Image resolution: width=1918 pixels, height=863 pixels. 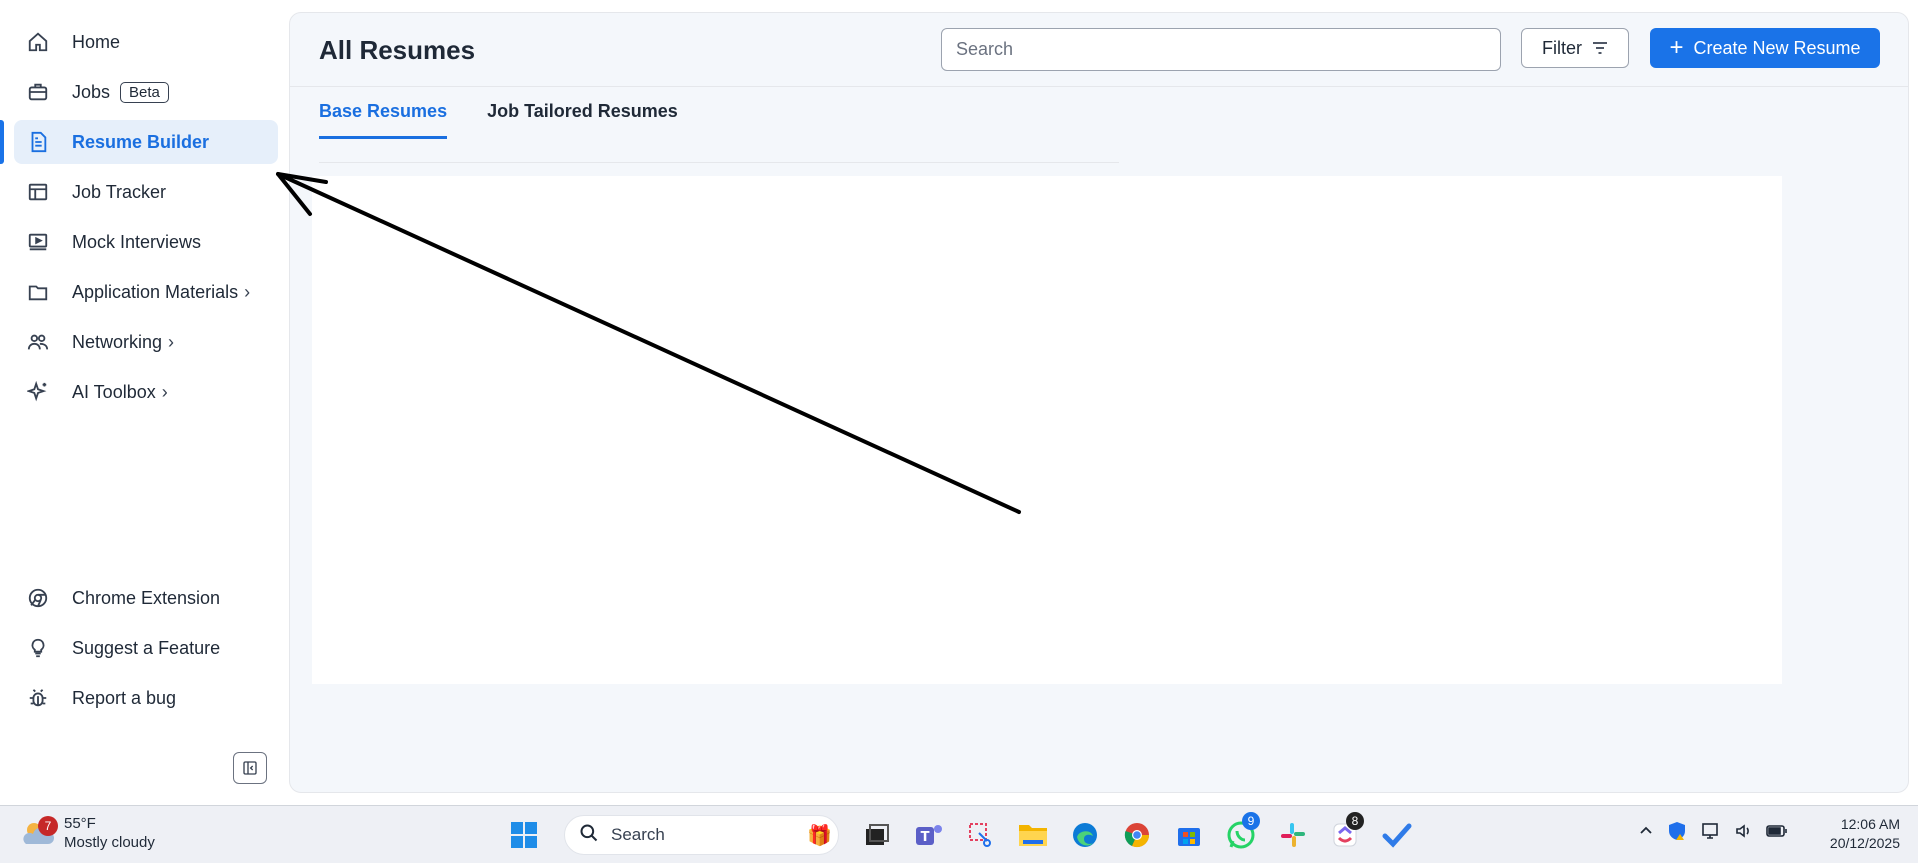 I want to click on taskbar-search-label: Search, so click(x=638, y=834).